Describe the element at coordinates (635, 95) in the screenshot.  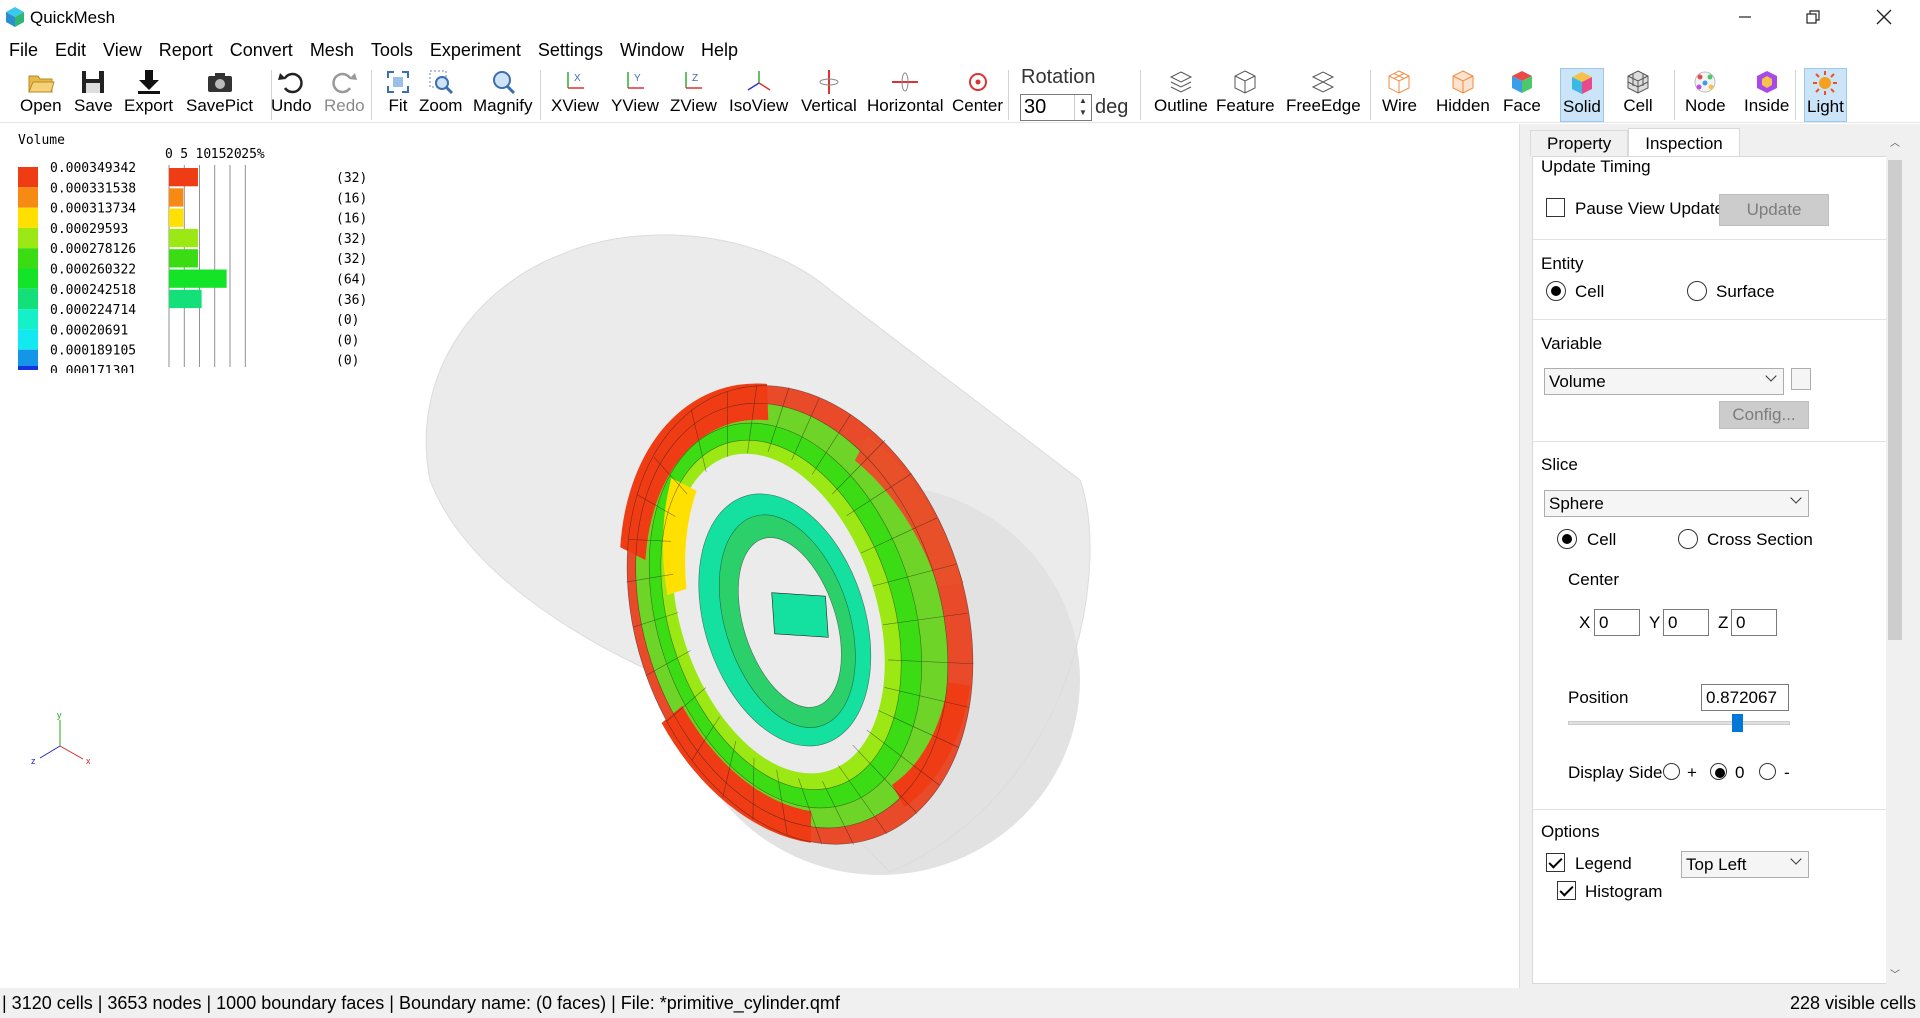
I see `yview-button: Y YView` at that location.